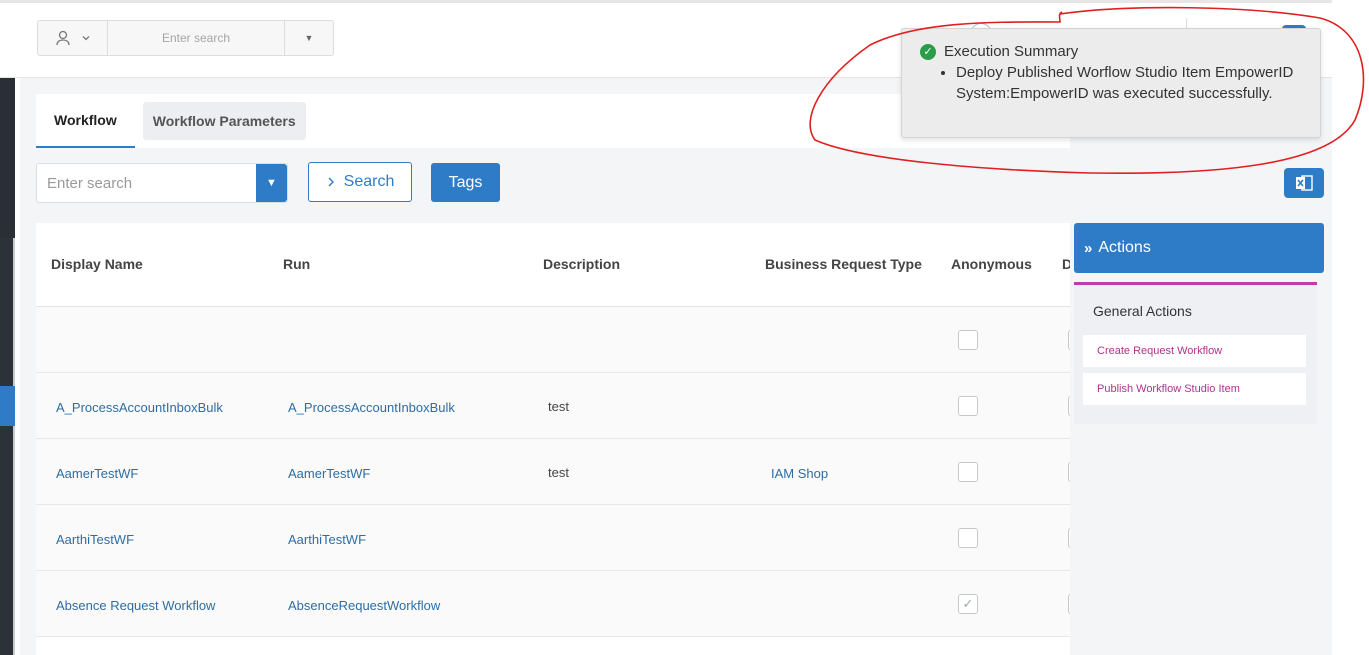 The width and height of the screenshot is (1369, 655). Describe the element at coordinates (7, 406) in the screenshot. I see `nav-rail-active-item` at that location.